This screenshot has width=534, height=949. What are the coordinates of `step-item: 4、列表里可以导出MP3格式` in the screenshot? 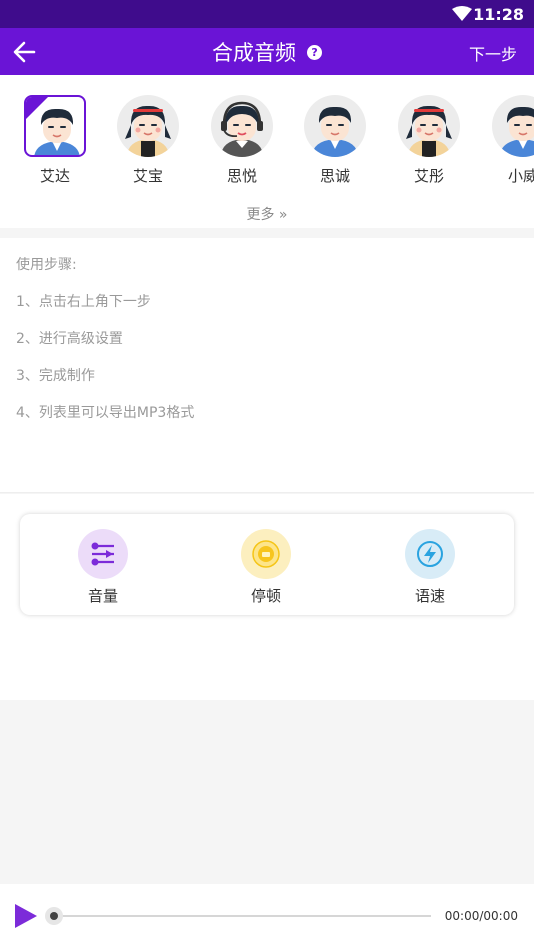 It's located at (105, 413).